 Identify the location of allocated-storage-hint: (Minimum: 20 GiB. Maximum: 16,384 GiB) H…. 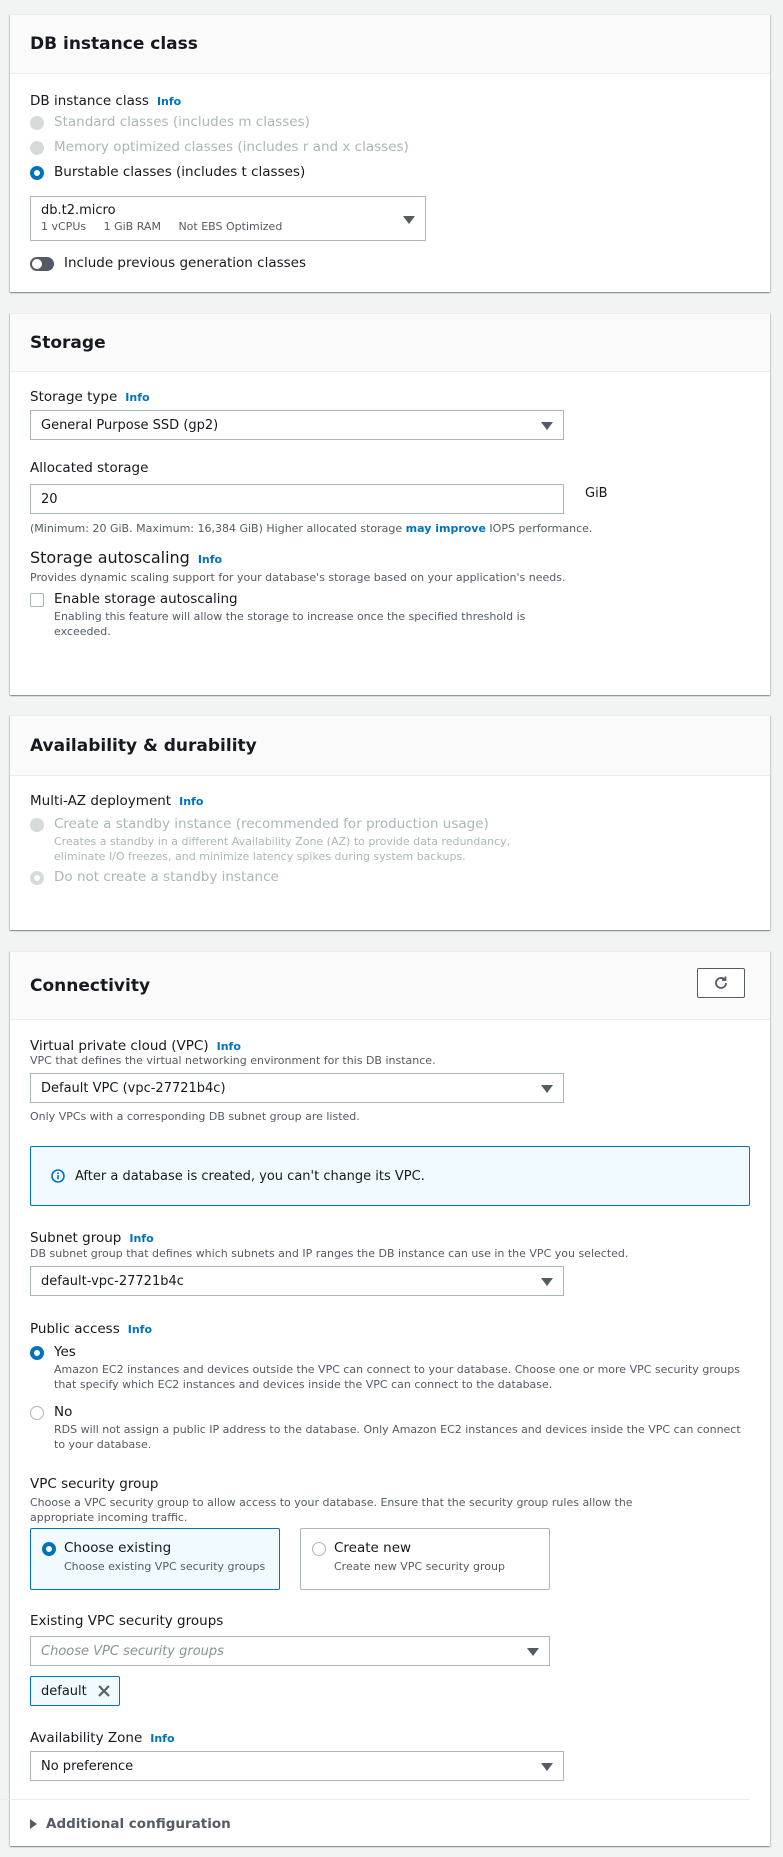
(311, 528).